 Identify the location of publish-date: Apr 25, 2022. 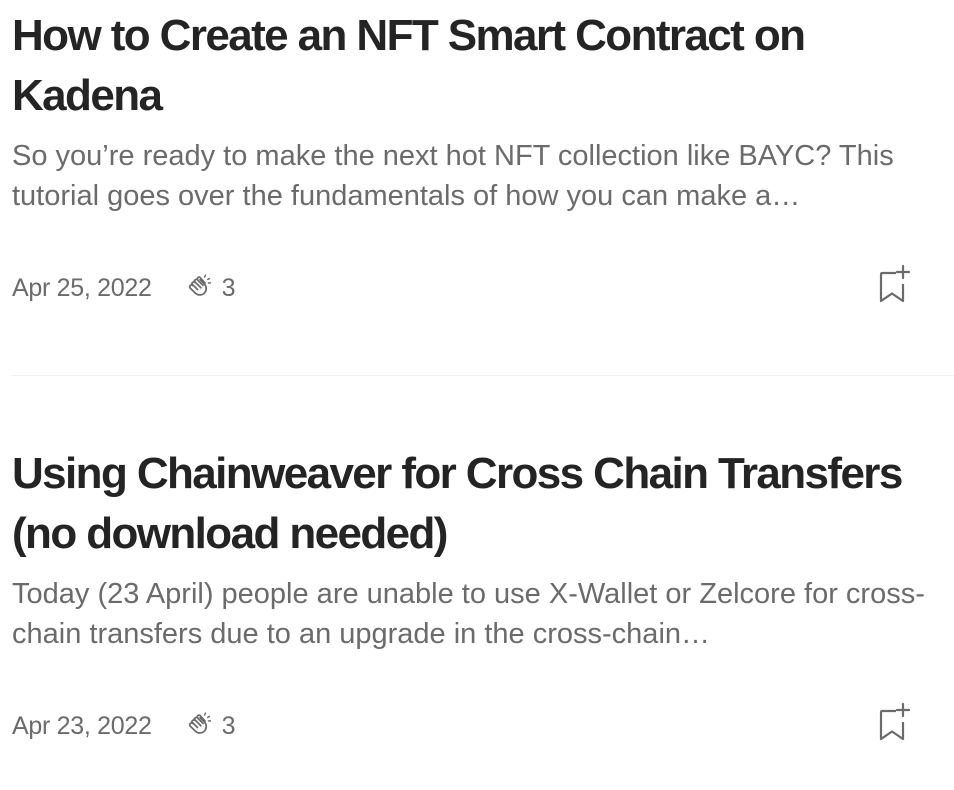
(82, 287).